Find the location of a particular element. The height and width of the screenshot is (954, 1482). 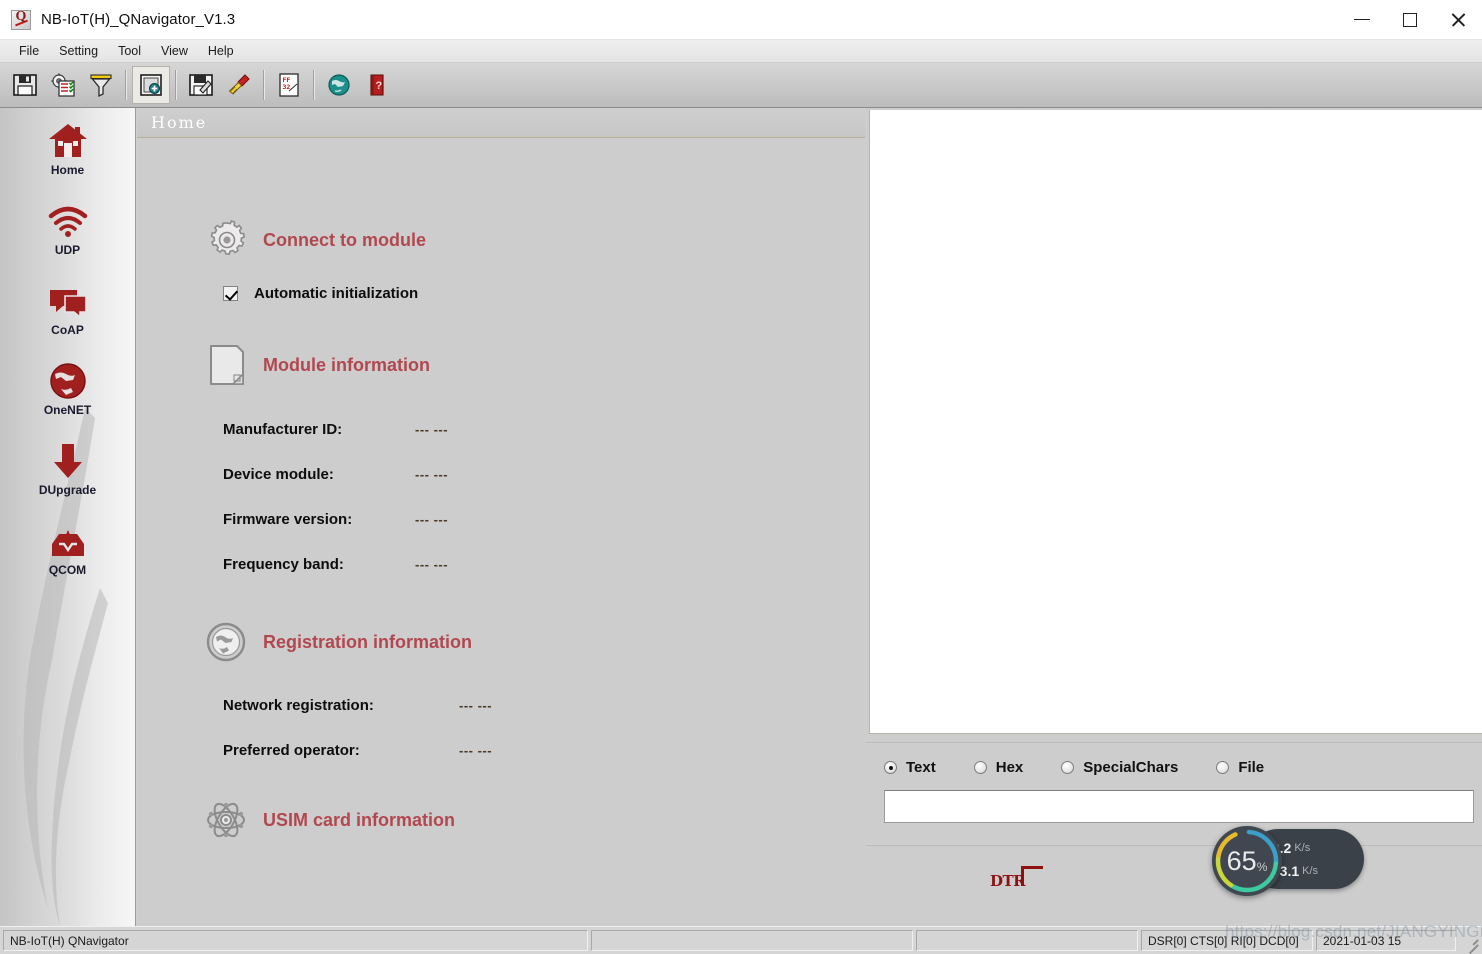

globe-outline-icon is located at coordinates (226, 642).